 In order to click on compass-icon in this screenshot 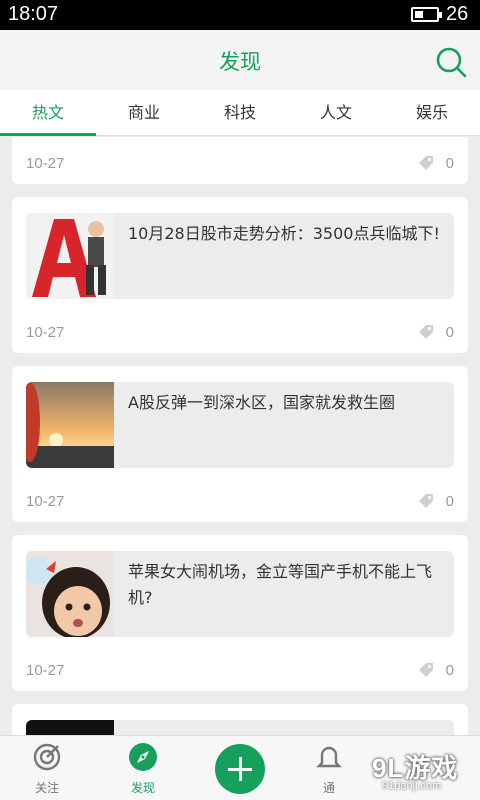, I will do `click(143, 757)`.